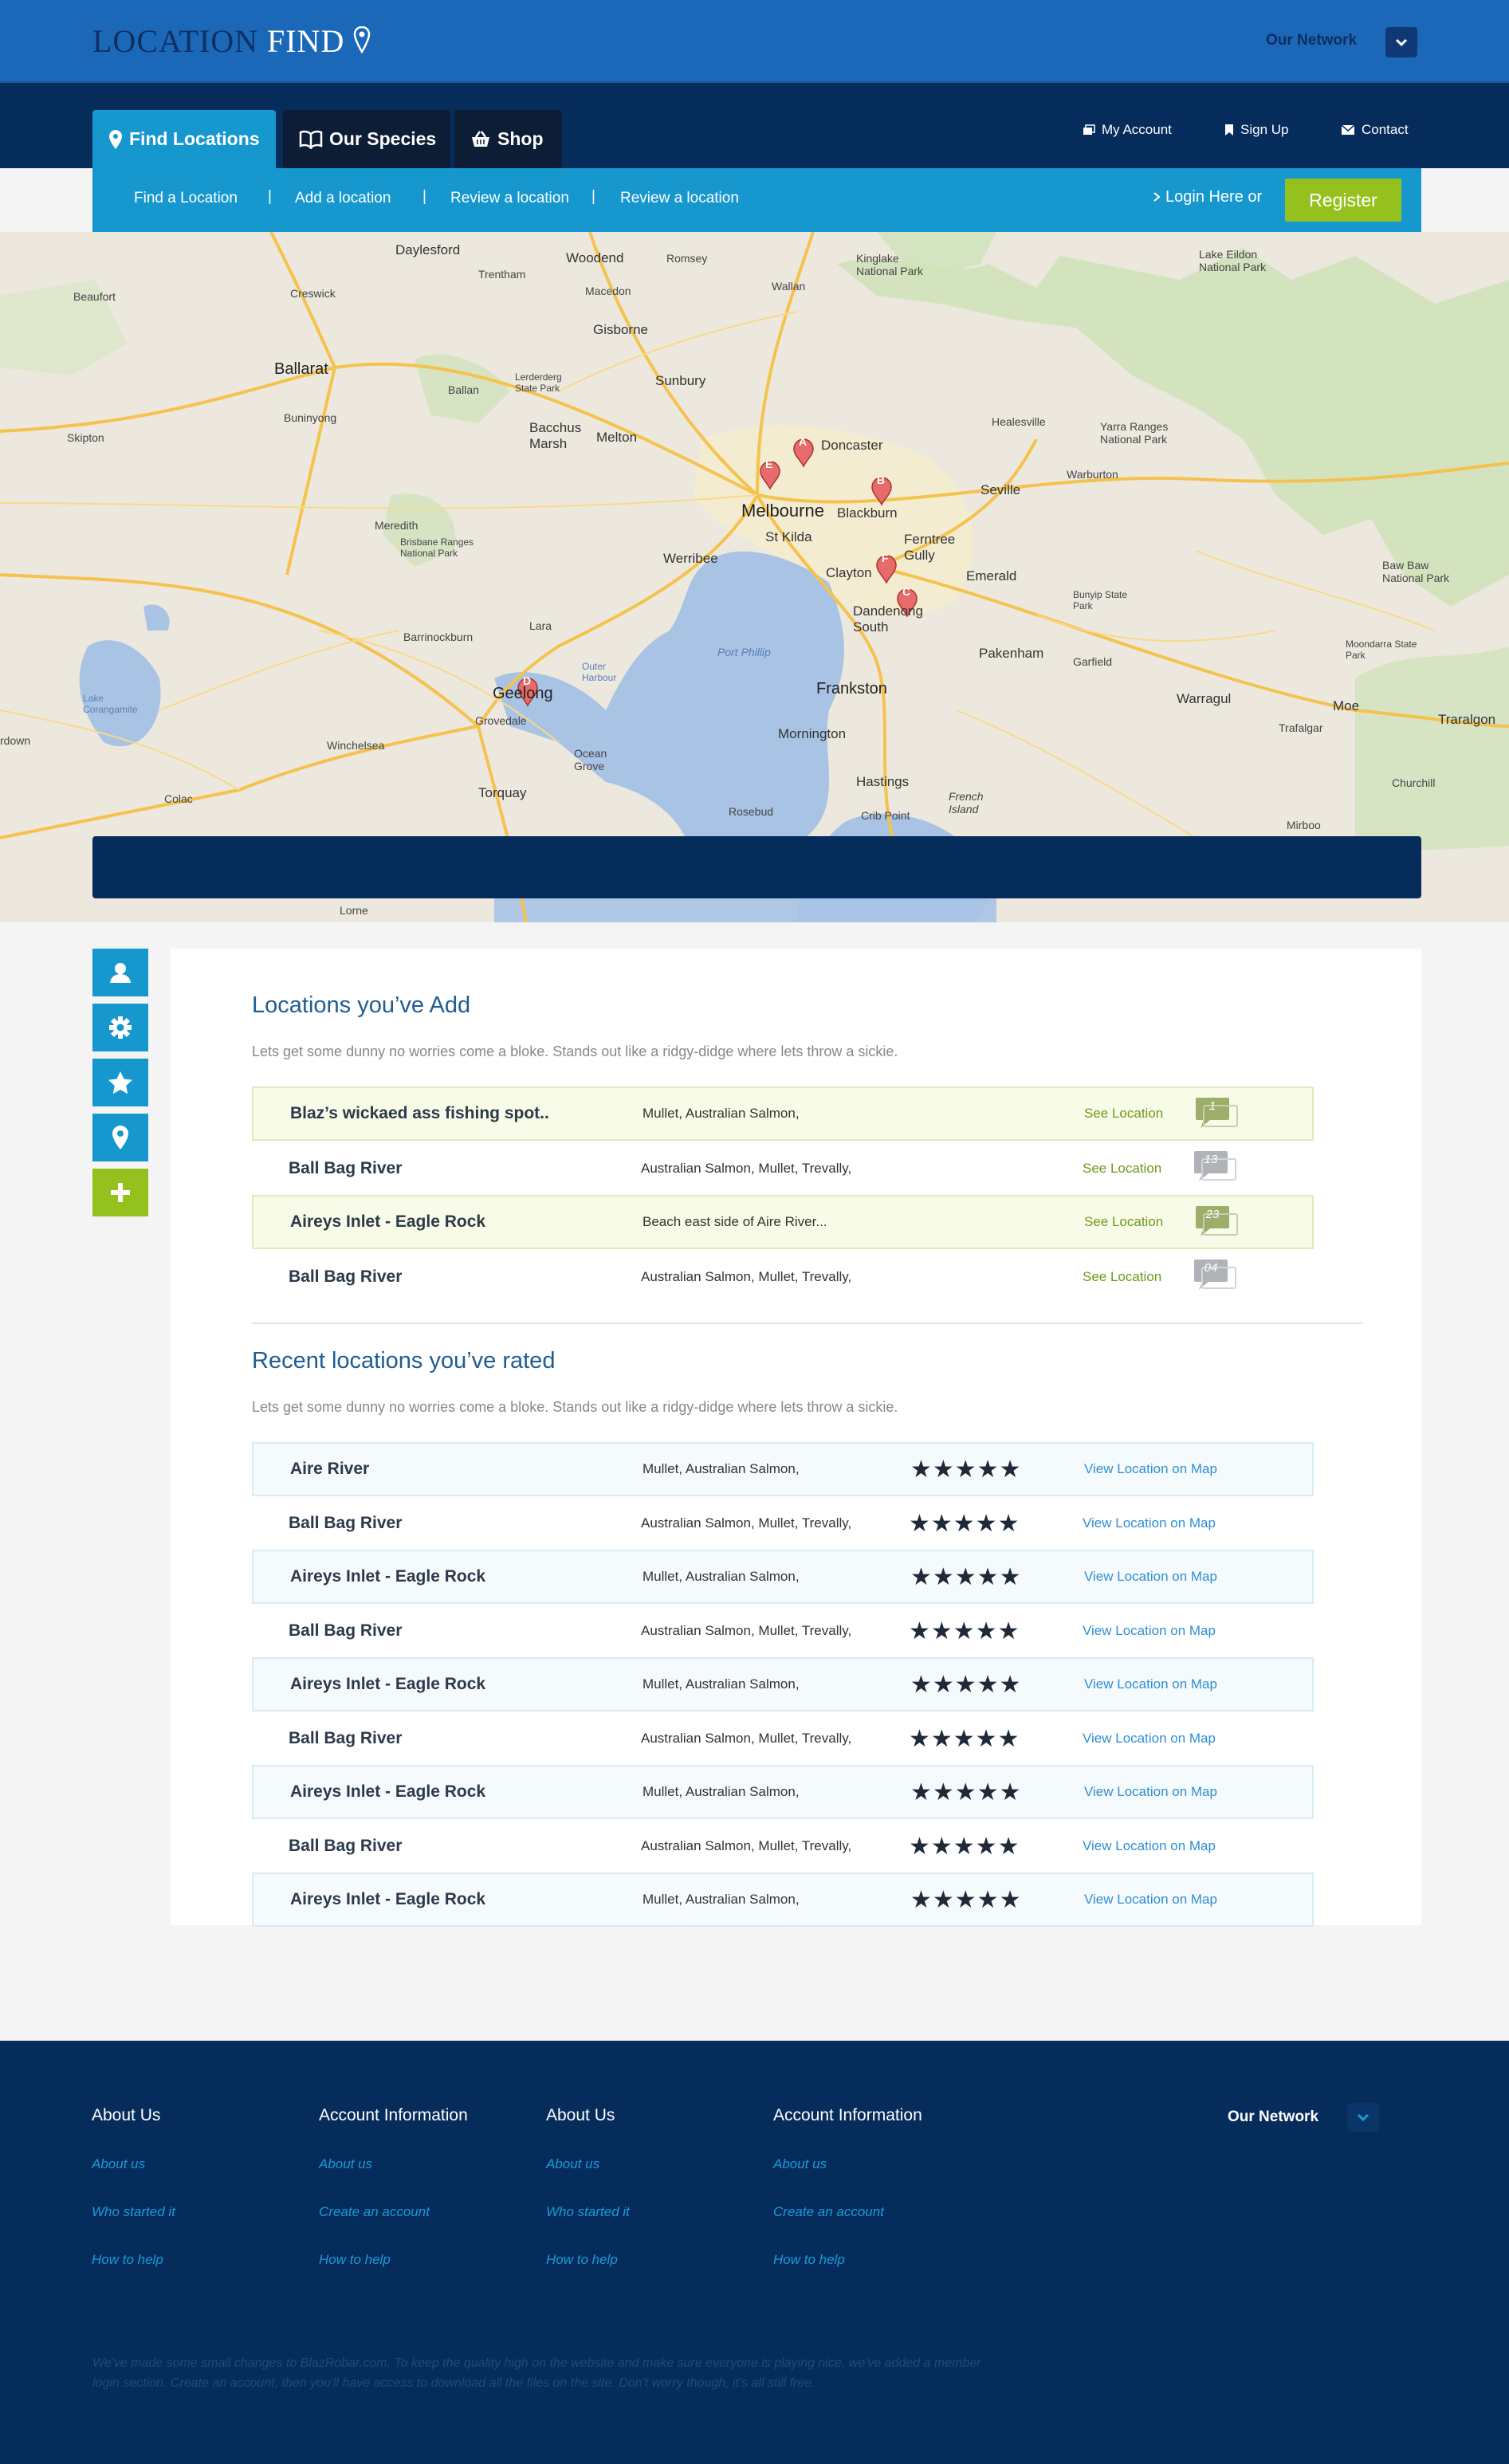 This screenshot has width=1509, height=2464. What do you see at coordinates (184, 139) in the screenshot?
I see `tab-find-locations: Find Locations` at bounding box center [184, 139].